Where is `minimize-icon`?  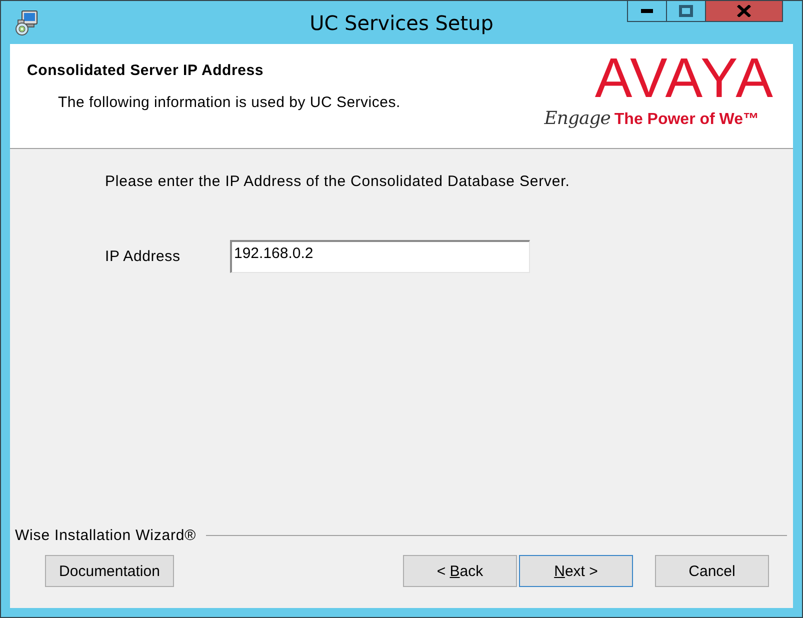 minimize-icon is located at coordinates (647, 11).